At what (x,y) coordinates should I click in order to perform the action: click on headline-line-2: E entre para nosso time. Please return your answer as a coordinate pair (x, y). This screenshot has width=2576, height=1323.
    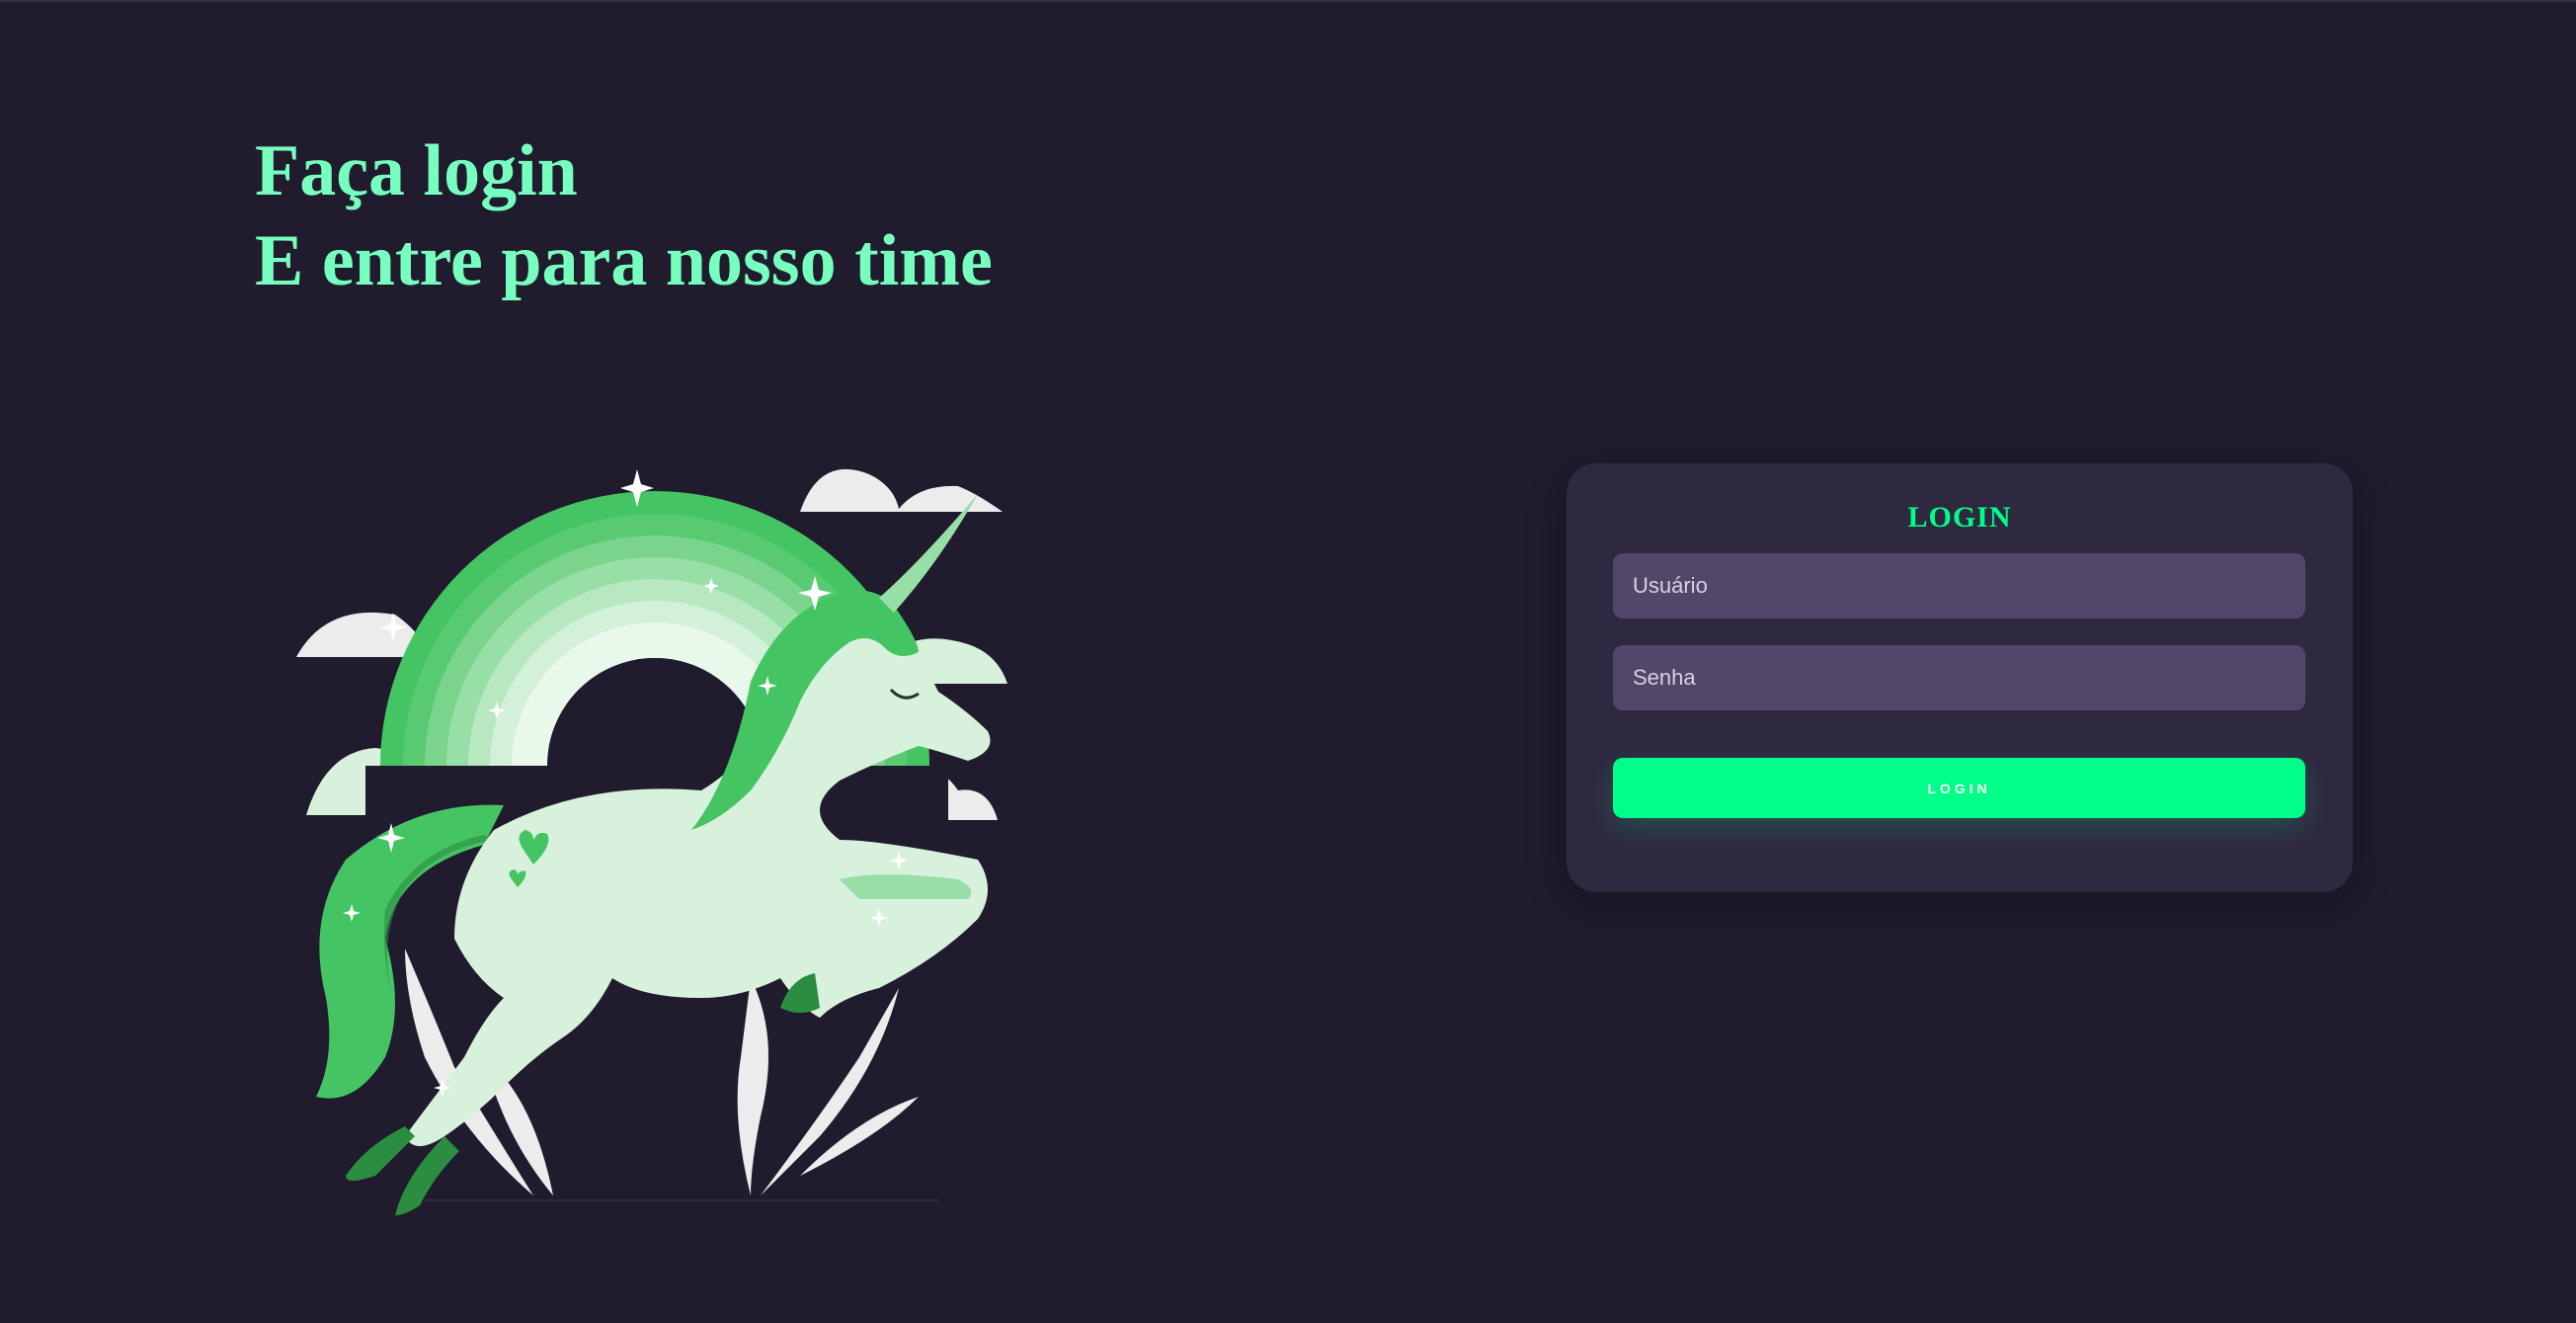
    Looking at the image, I should click on (624, 260).